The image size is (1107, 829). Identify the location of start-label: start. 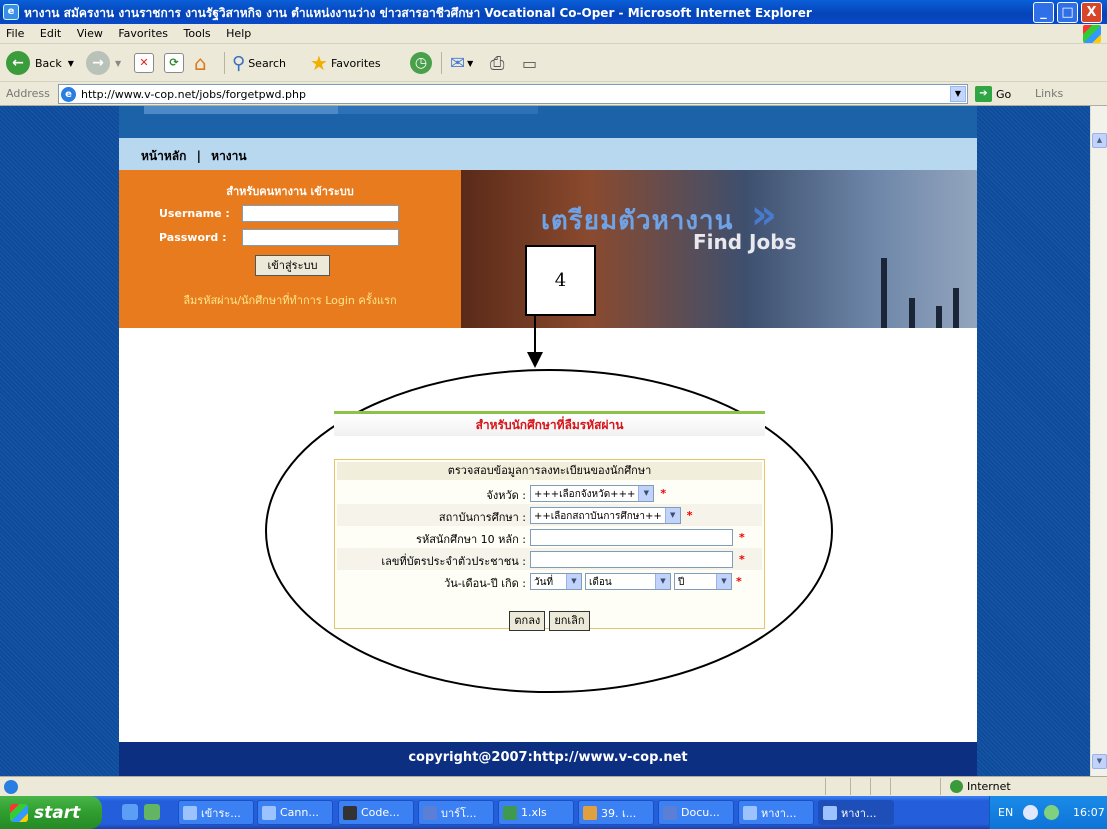
(57, 812).